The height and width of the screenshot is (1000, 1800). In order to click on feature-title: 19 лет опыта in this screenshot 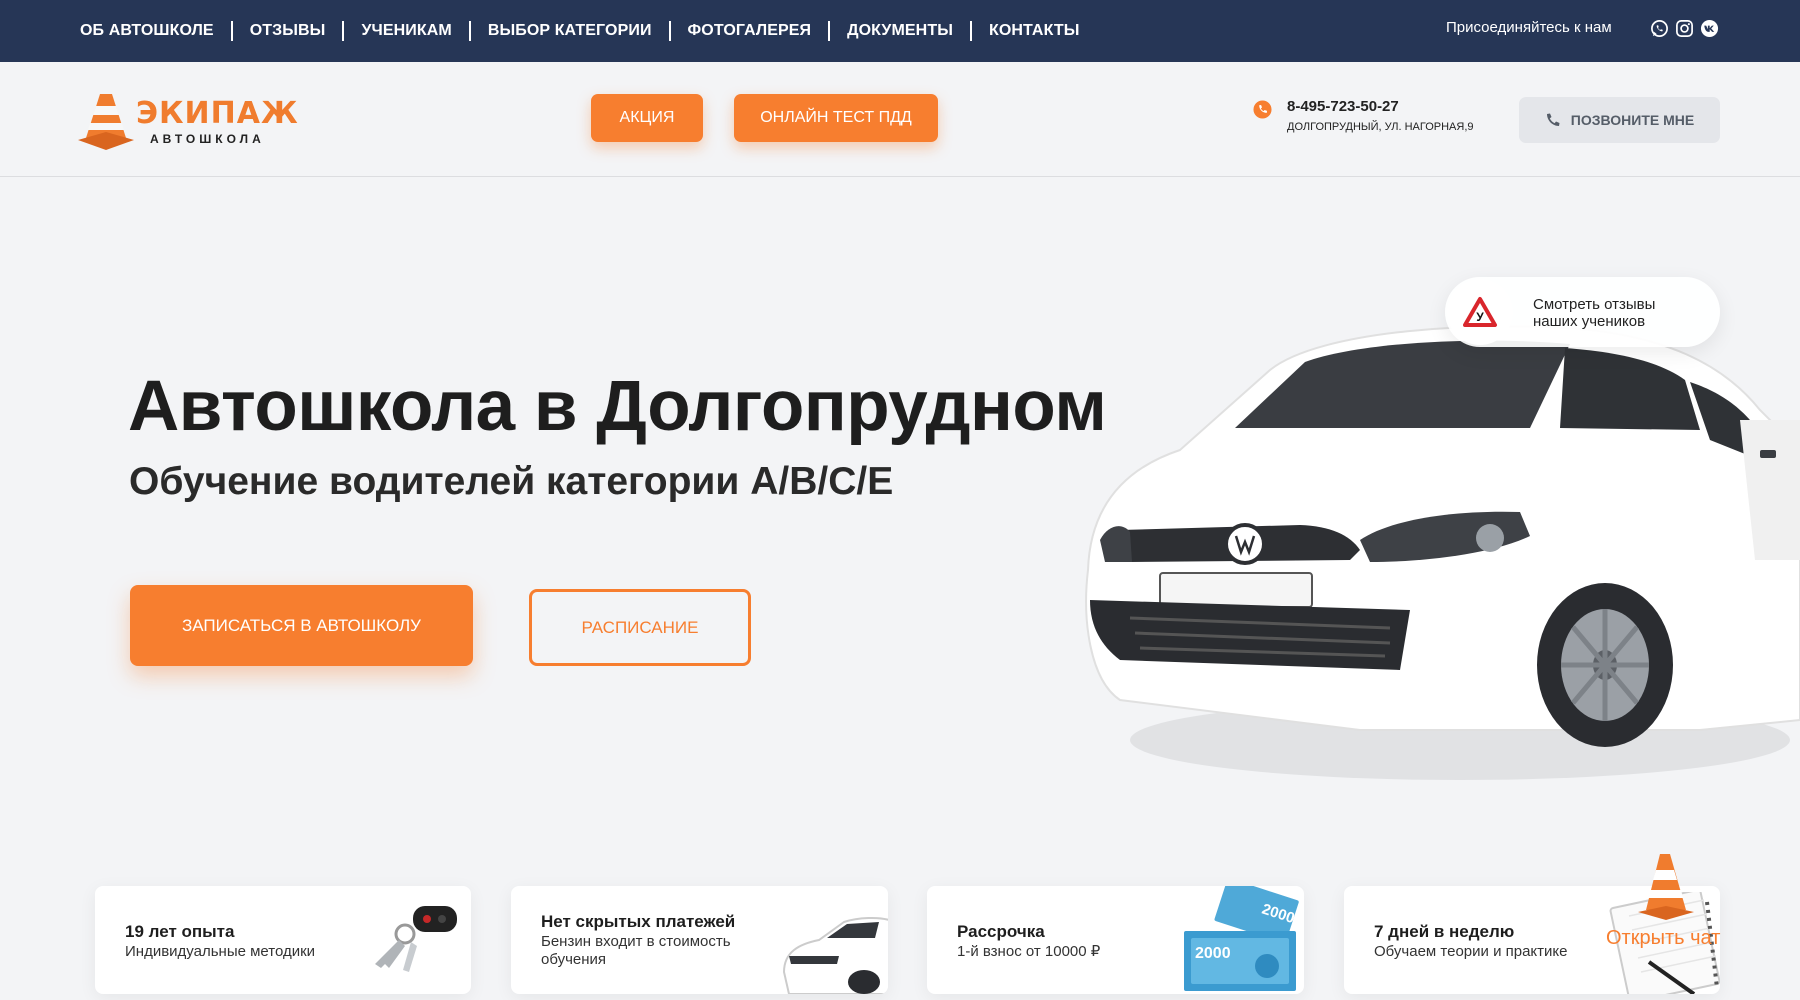, I will do `click(180, 931)`.